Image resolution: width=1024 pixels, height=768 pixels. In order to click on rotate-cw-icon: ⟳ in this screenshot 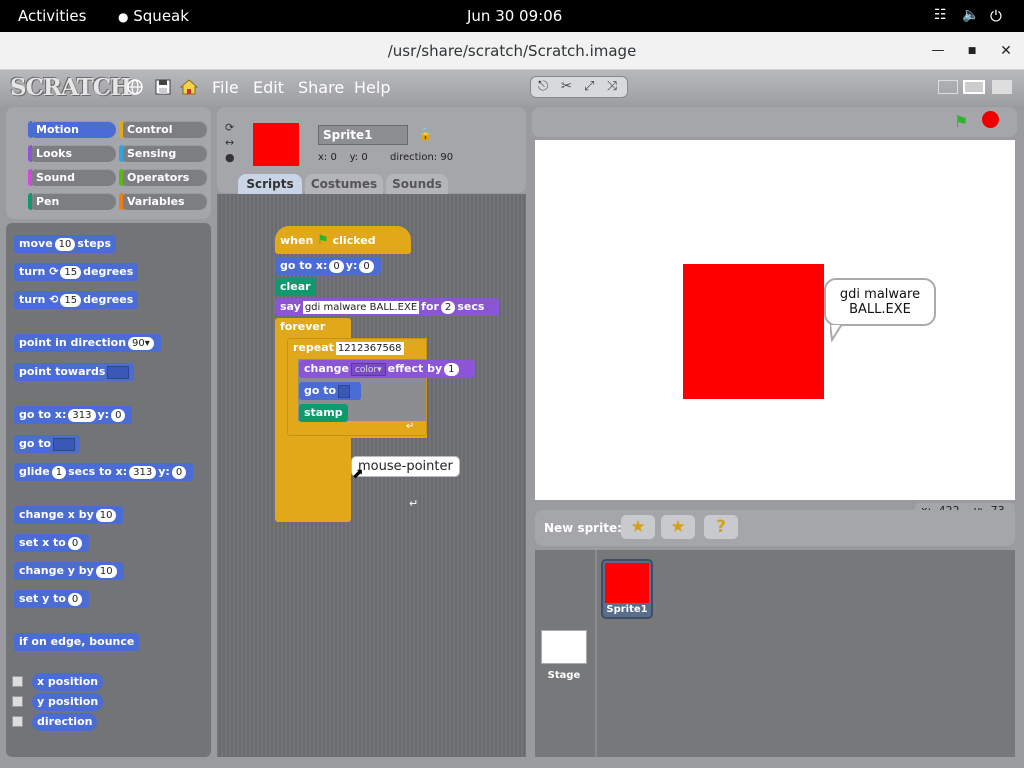, I will do `click(54, 271)`.